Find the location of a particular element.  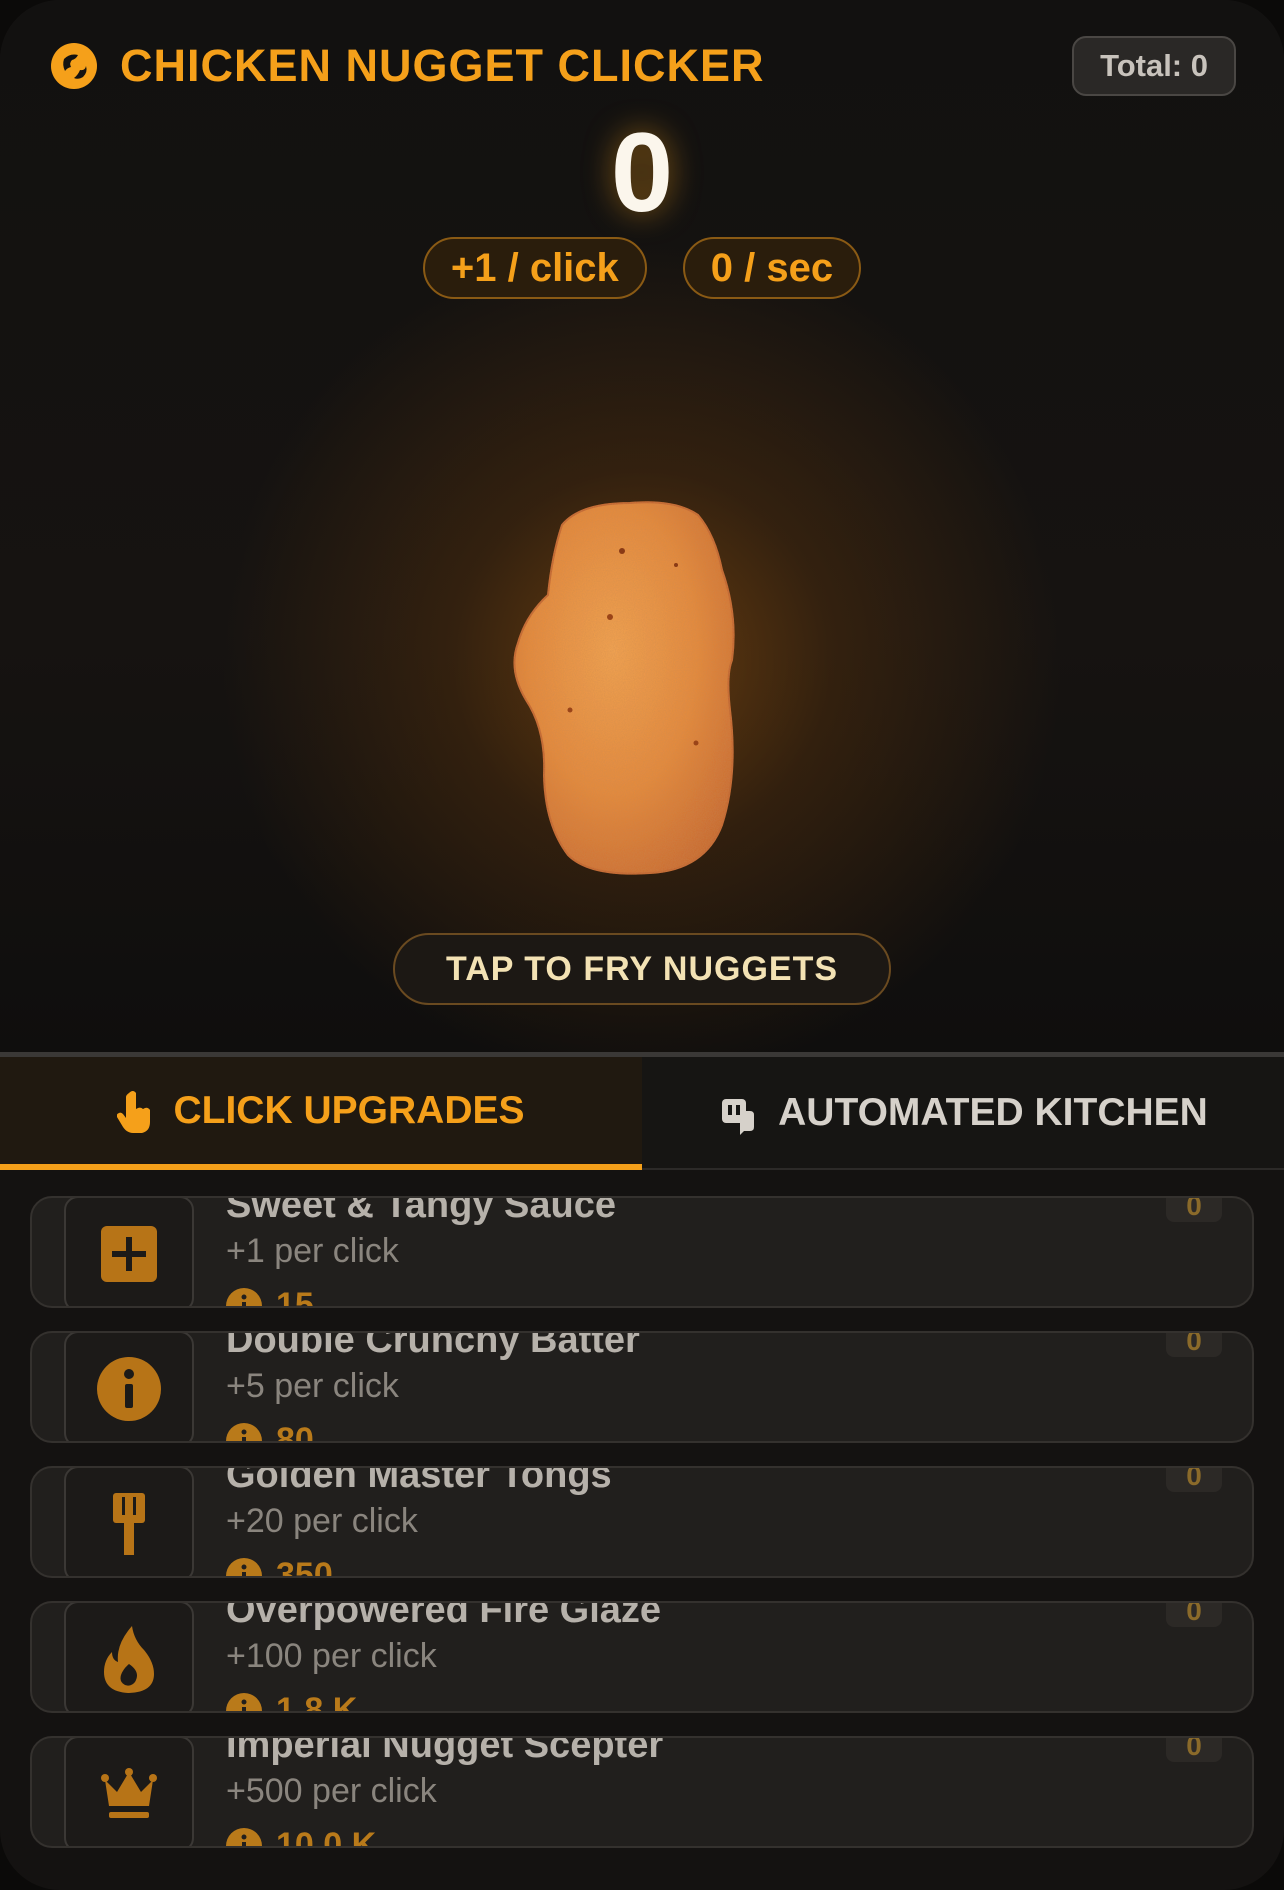

nugget-counter: 0 is located at coordinates (642, 172).